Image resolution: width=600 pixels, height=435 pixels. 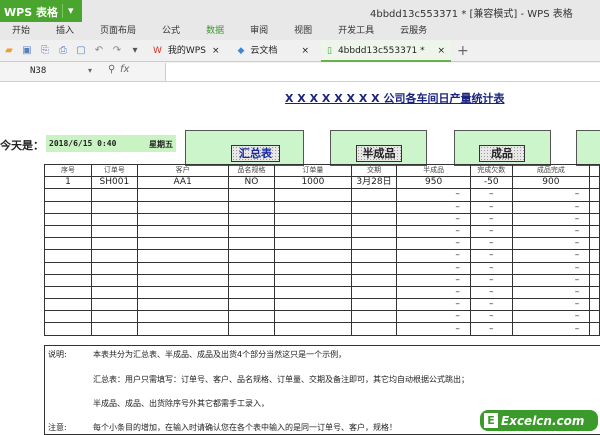 I want to click on name-box: N38, so click(x=50, y=72).